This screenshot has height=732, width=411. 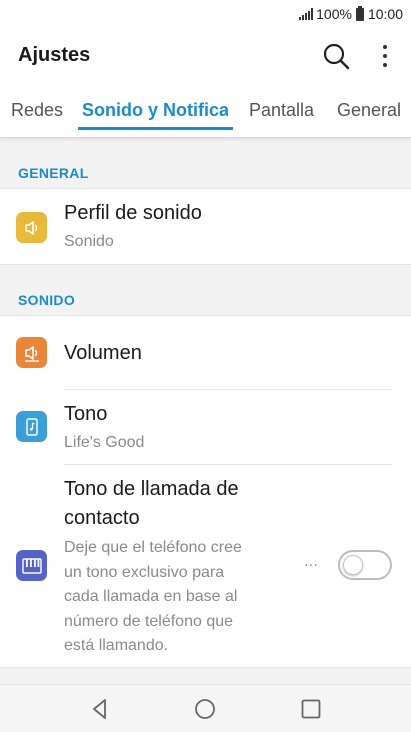 I want to click on row-subtitle: Life's Good, so click(x=104, y=442).